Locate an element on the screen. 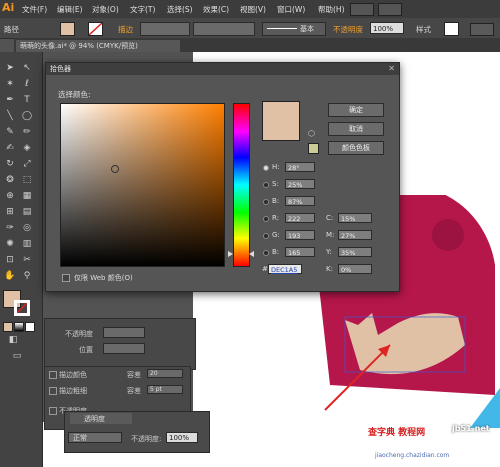  web-only-checkbox is located at coordinates (66, 278).